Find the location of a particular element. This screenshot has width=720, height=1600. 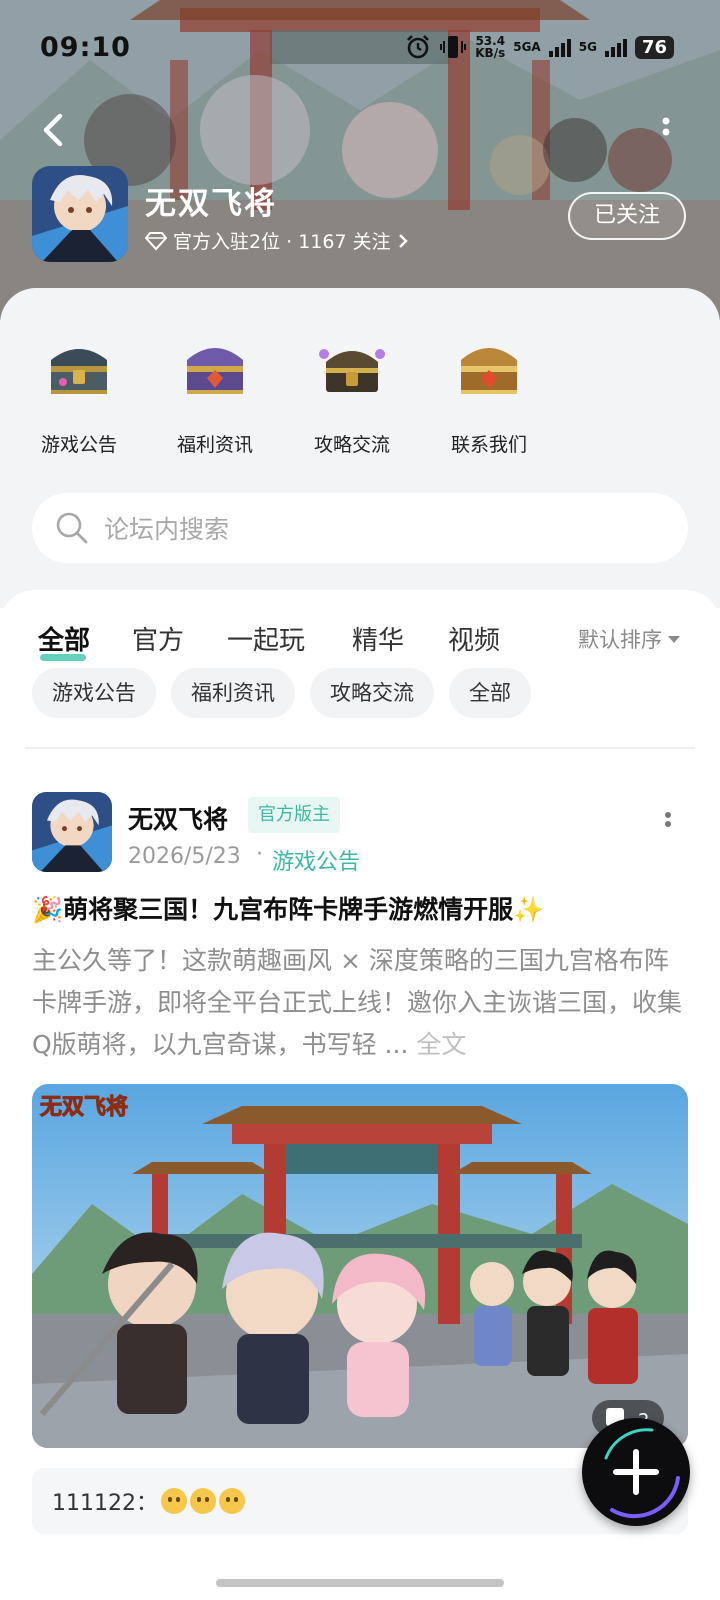

divider is located at coordinates (360, 748).